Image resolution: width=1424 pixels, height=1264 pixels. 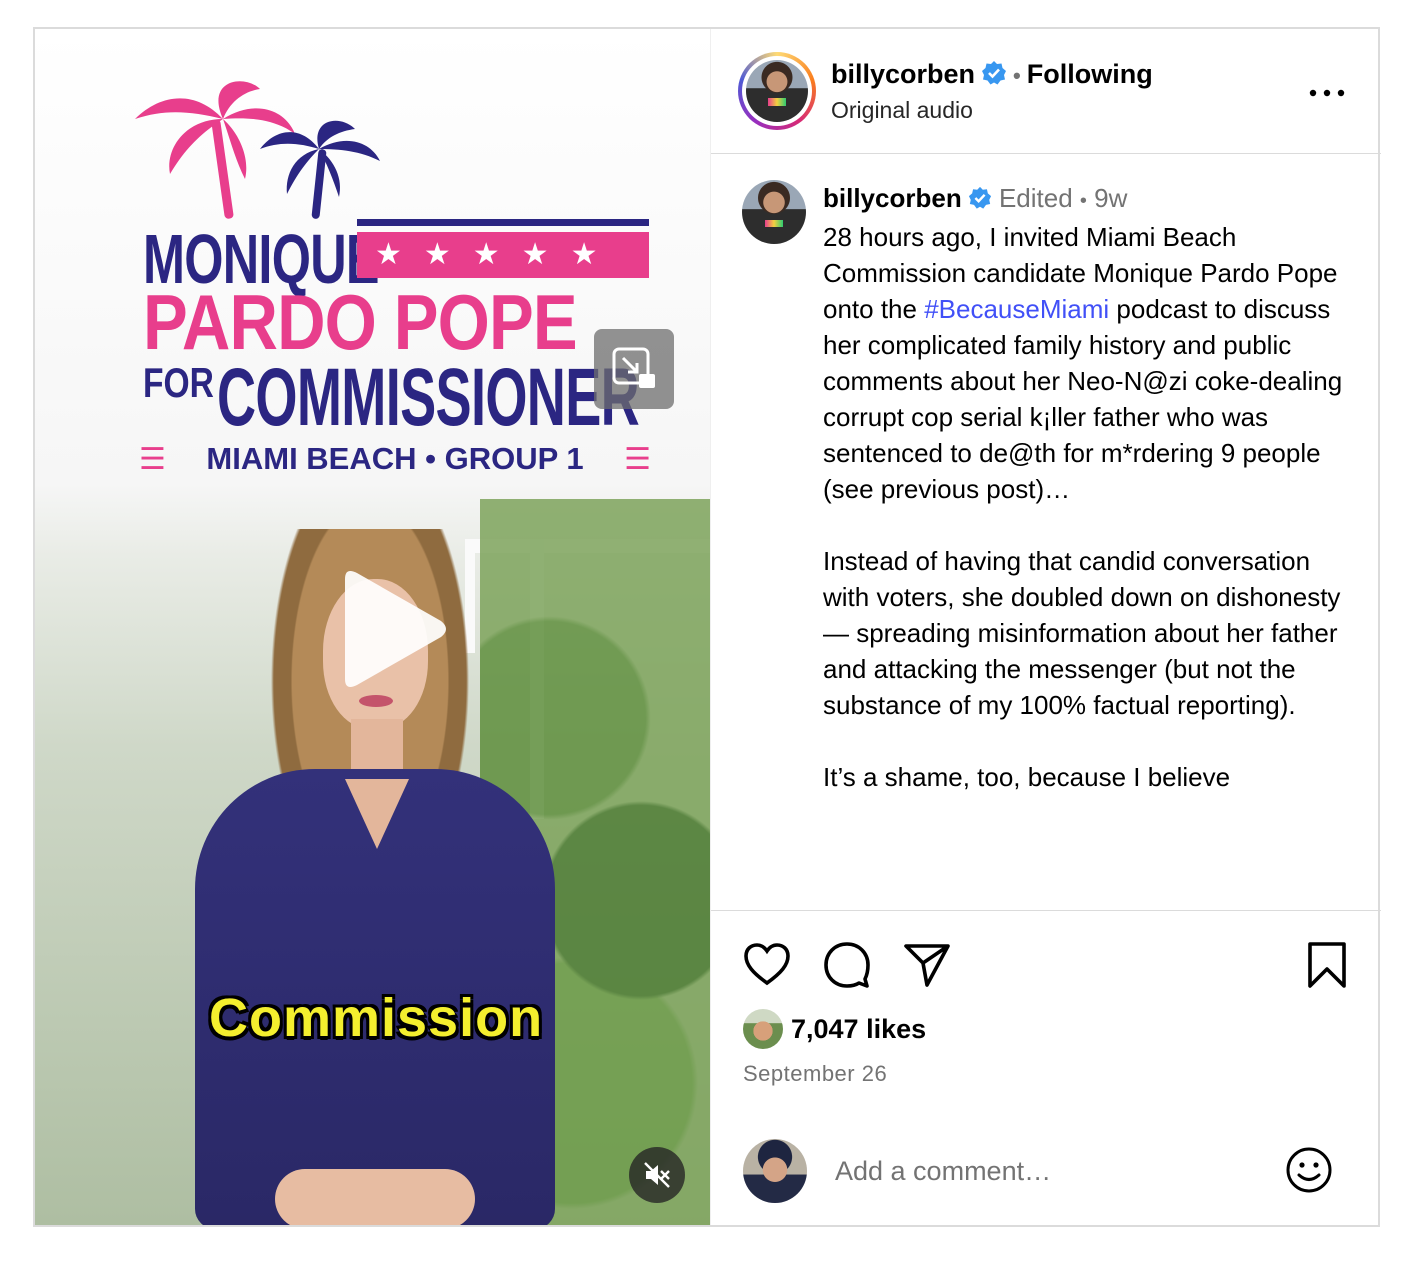 What do you see at coordinates (152, 459) in the screenshot?
I see `poster-rule-left: ☰` at bounding box center [152, 459].